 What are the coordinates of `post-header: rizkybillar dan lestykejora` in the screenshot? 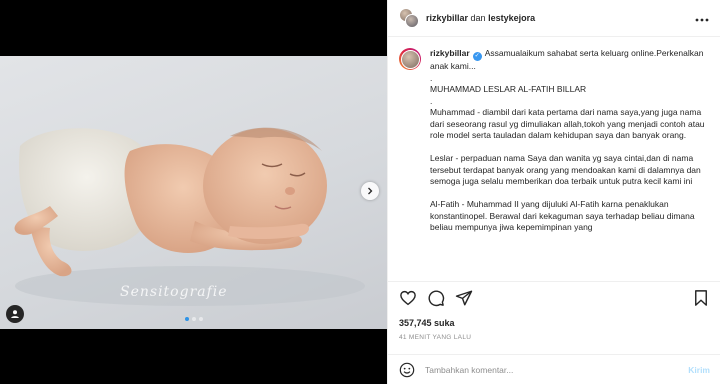 It's located at (554, 18).